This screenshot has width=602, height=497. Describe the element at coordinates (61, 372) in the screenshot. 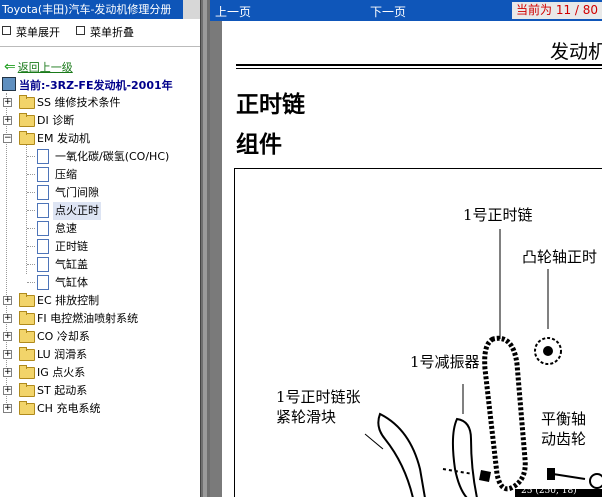

I see `tree-item-label: IG 点火系` at that location.